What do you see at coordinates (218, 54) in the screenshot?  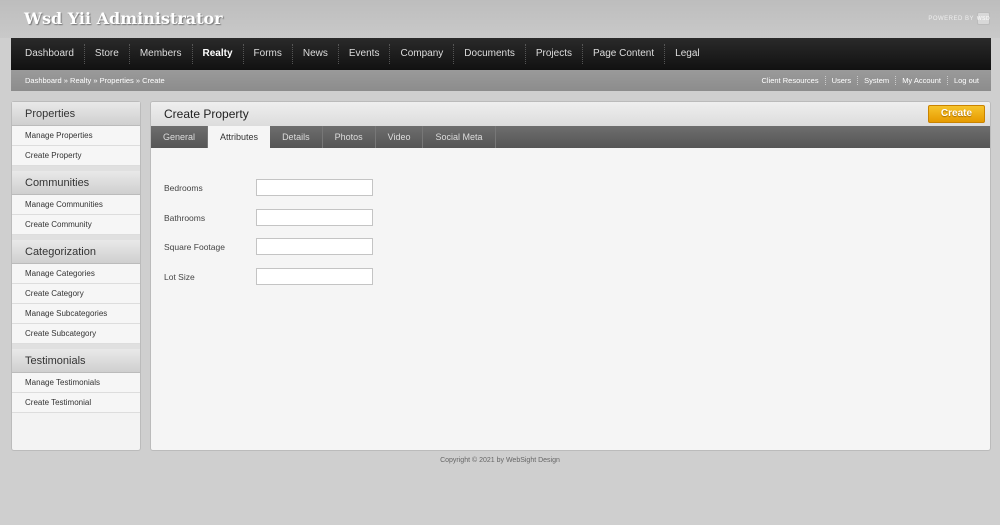 I see `nav-item-realty: Realty` at bounding box center [218, 54].